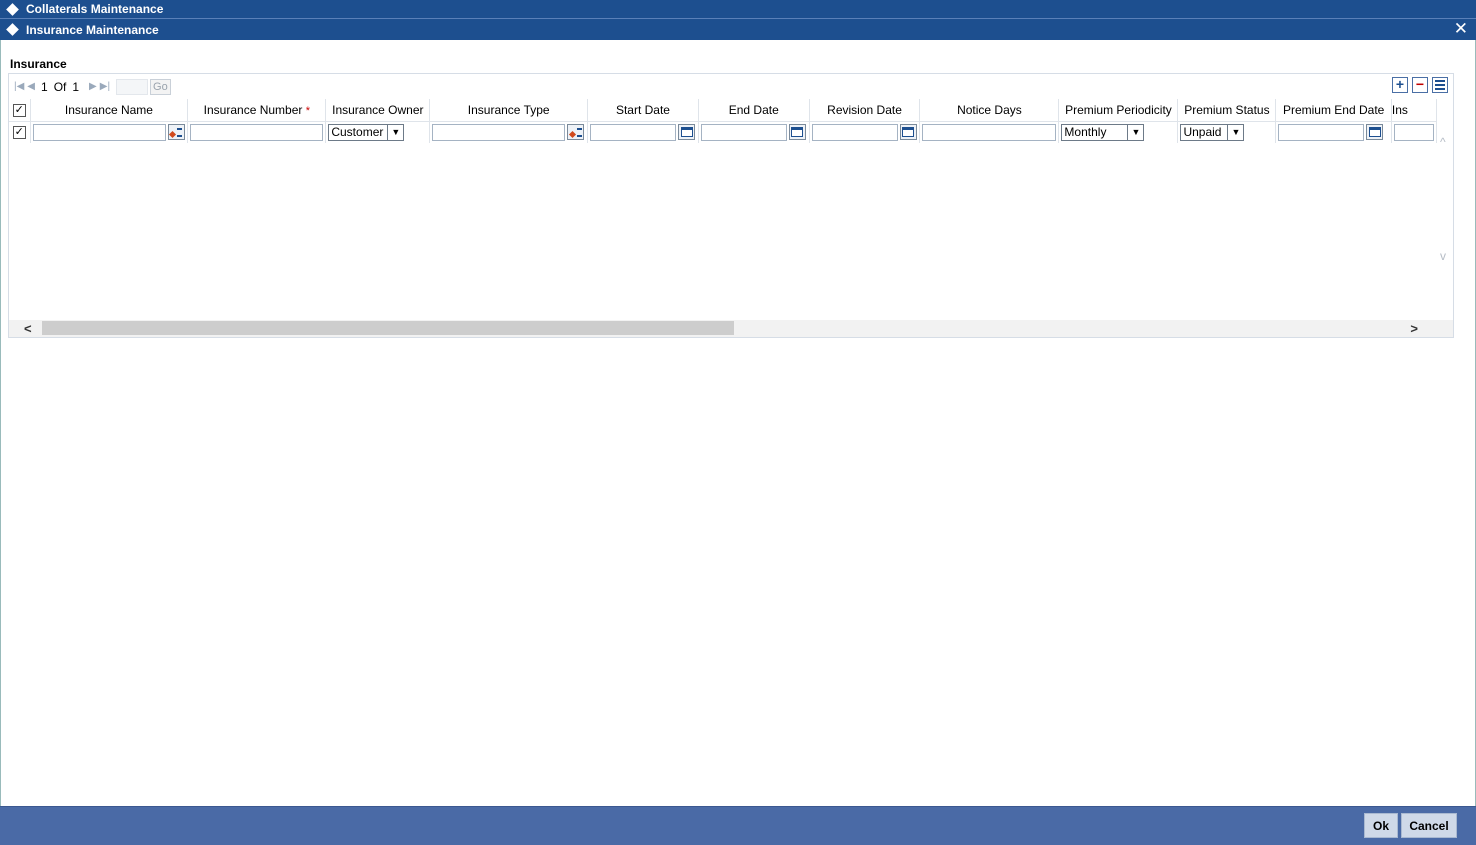 Image resolution: width=1476 pixels, height=845 pixels. Describe the element at coordinates (1414, 110) in the screenshot. I see `column-header: Ins` at that location.